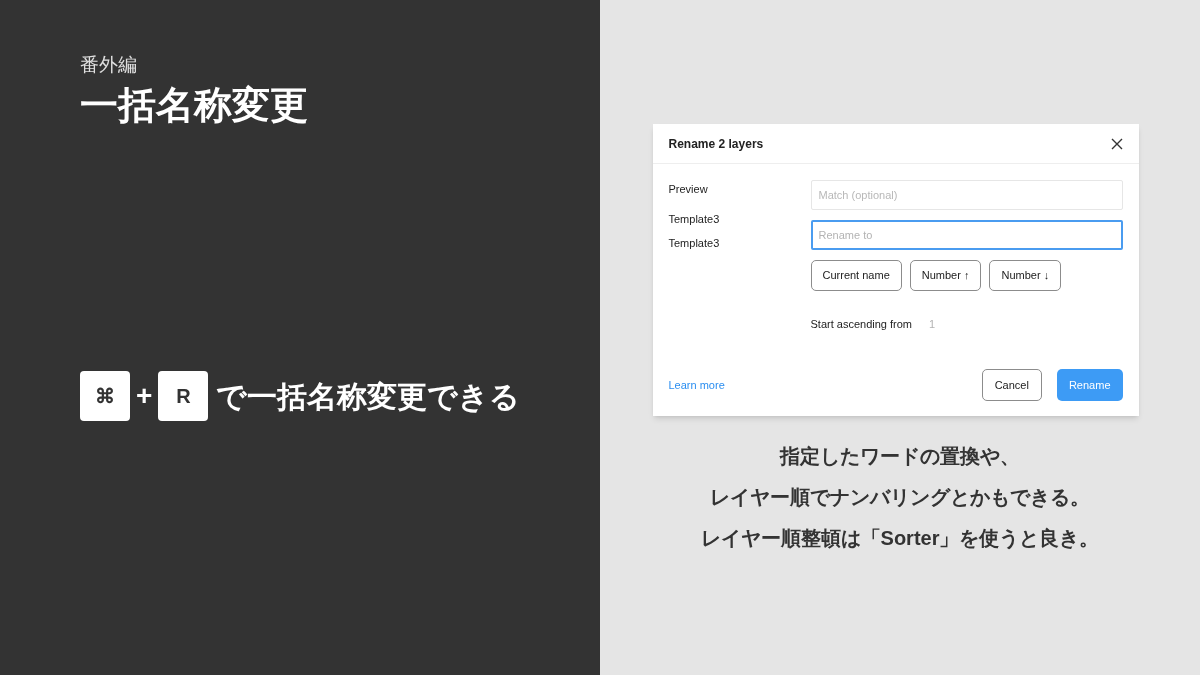 The width and height of the screenshot is (1200, 675). I want to click on cancel-button: Cancel, so click(1011, 385).